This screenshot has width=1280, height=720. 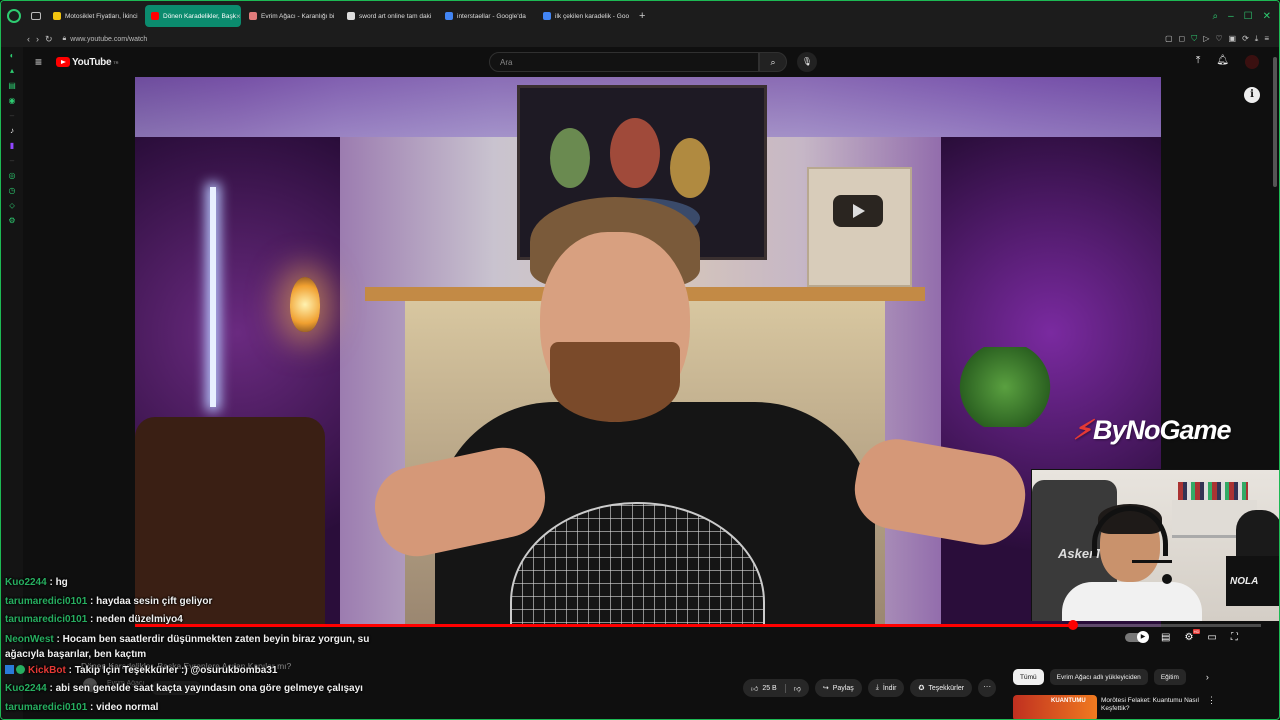 What do you see at coordinates (47, 670) in the screenshot?
I see `chat-username: KickBot` at bounding box center [47, 670].